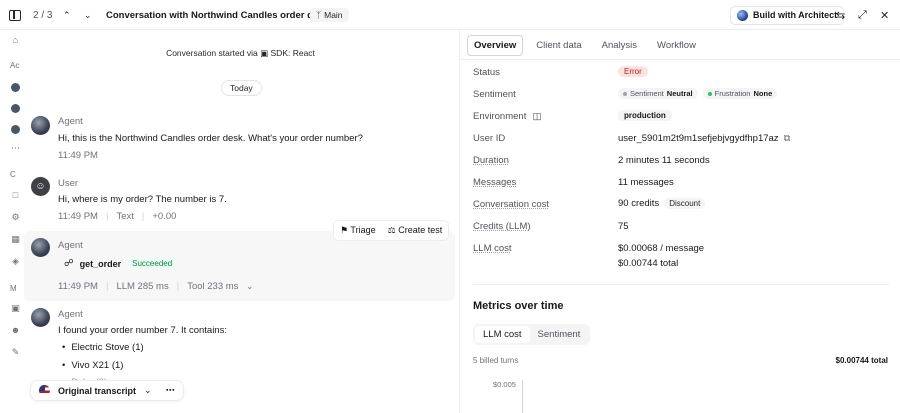  I want to click on section-divider, so click(681, 284).